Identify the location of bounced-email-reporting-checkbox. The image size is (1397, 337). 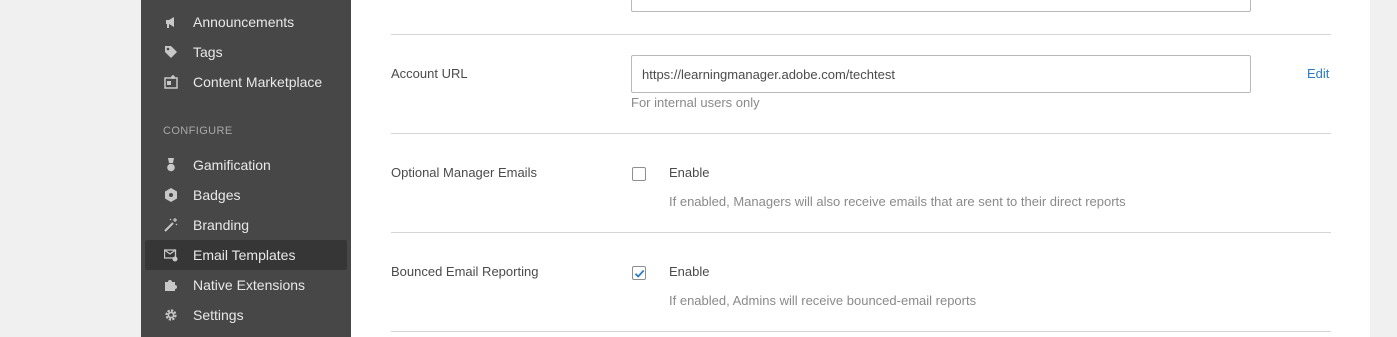
(639, 273).